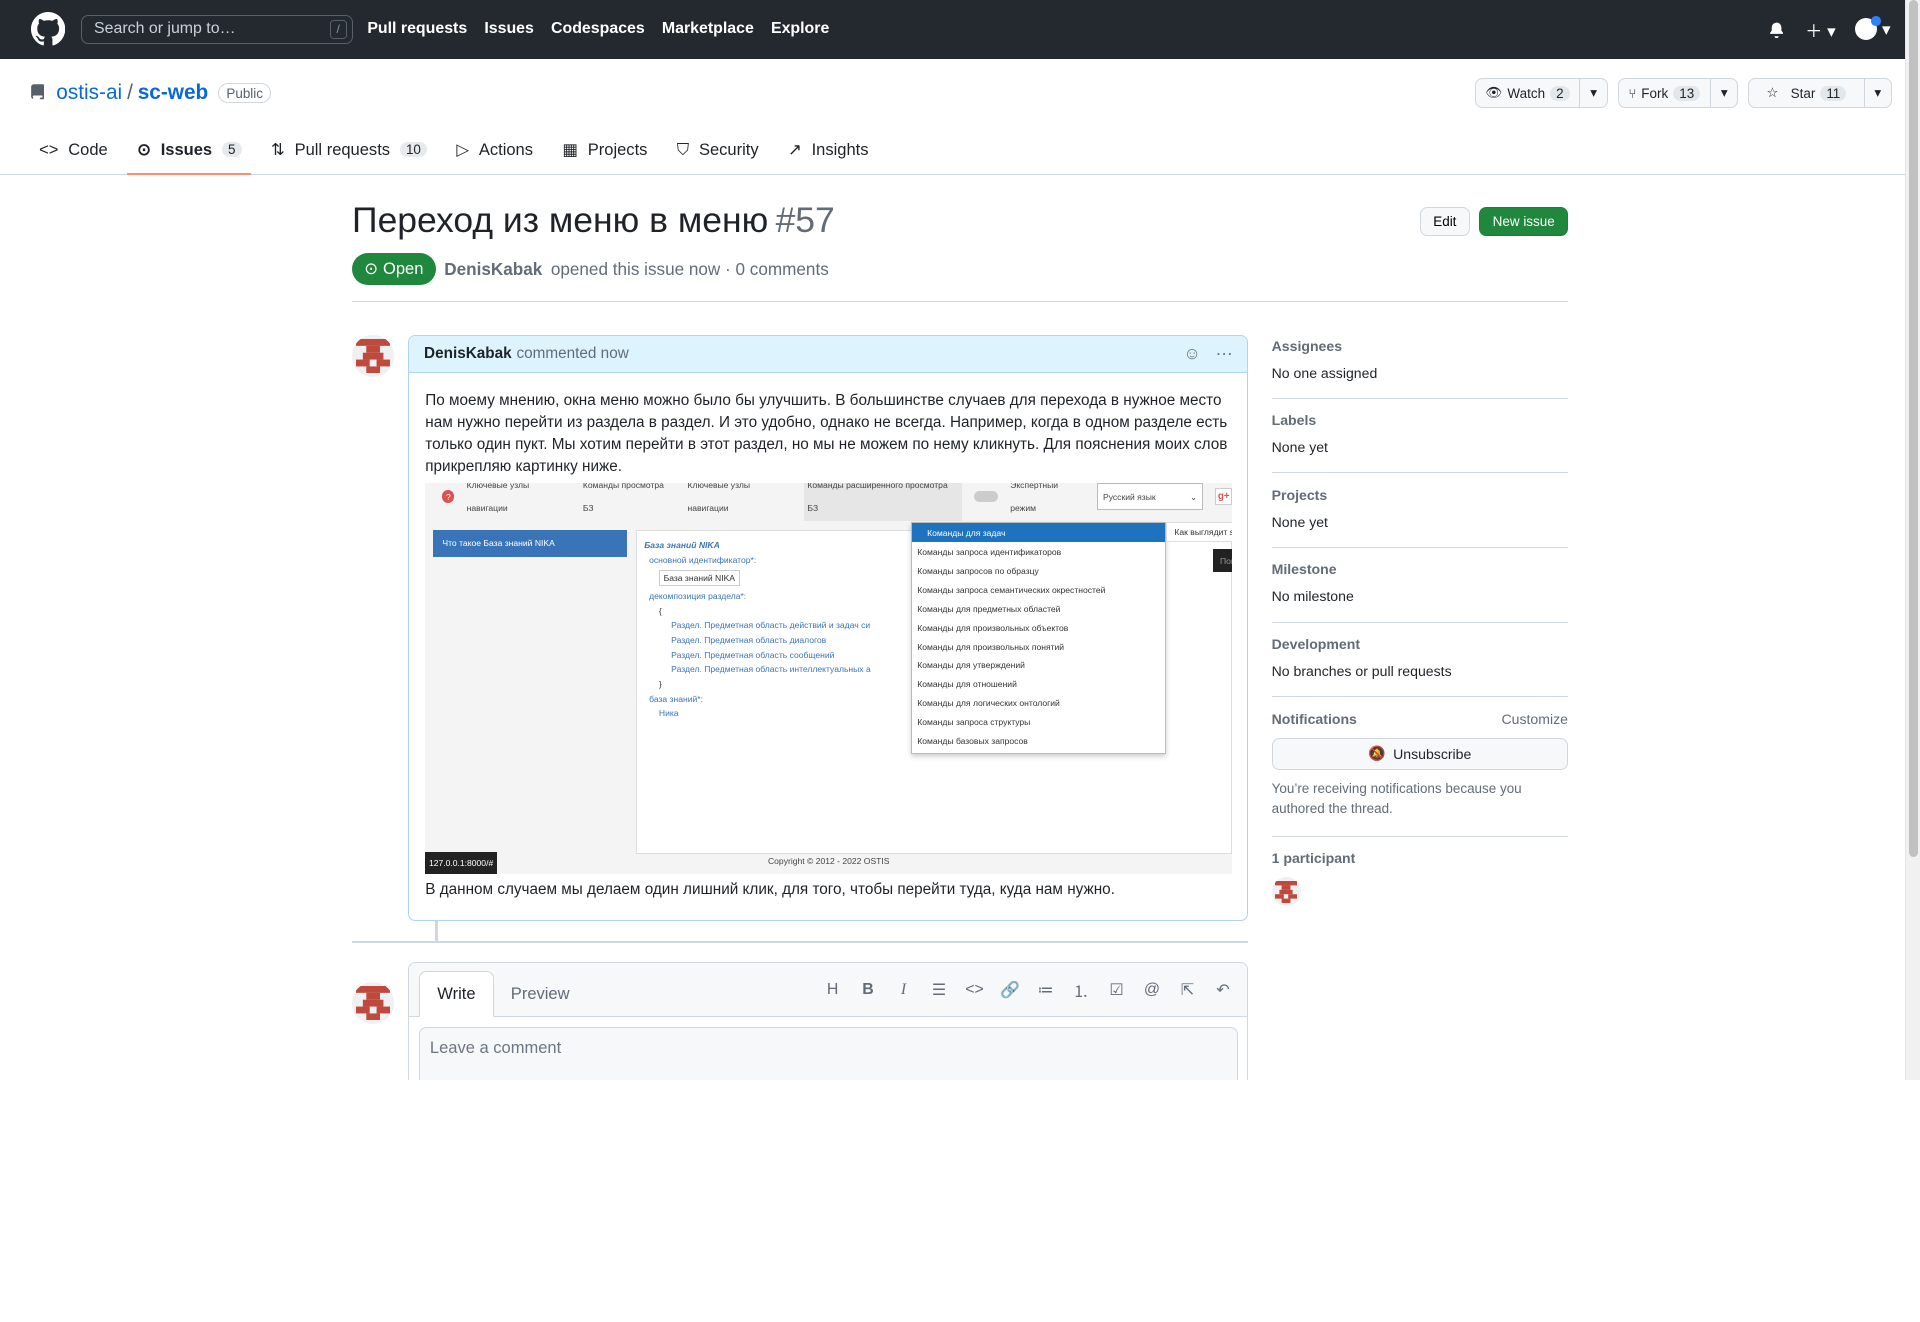 Image resolution: width=1920 pixels, height=1322 pixels. I want to click on sidebar-milestone: Milestone No milestone, so click(1419, 585).